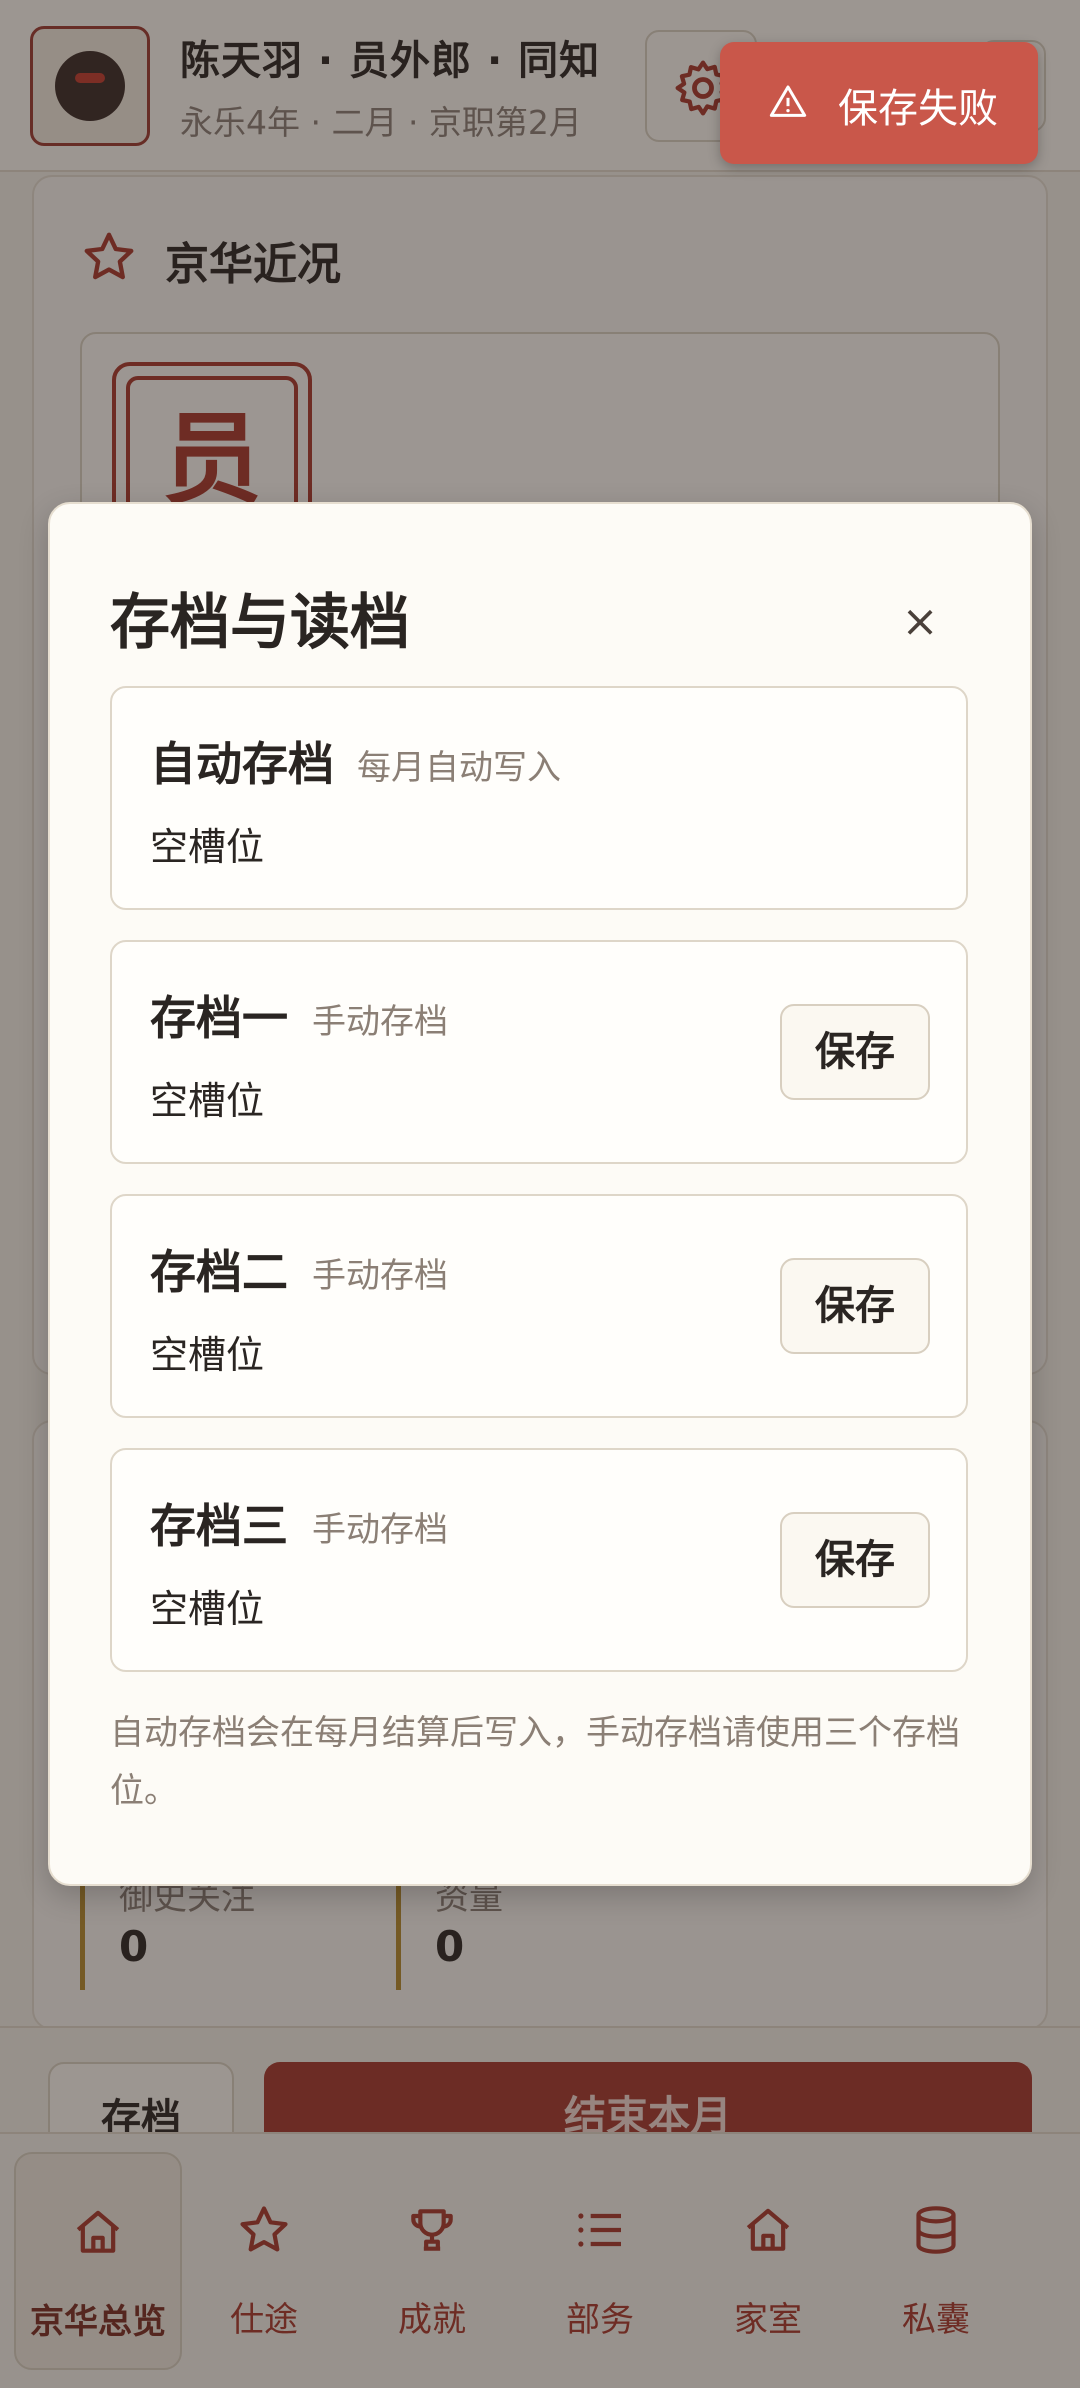 This screenshot has width=1080, height=2388. What do you see at coordinates (260, 623) in the screenshot?
I see `dialog-title: 存档与读档` at bounding box center [260, 623].